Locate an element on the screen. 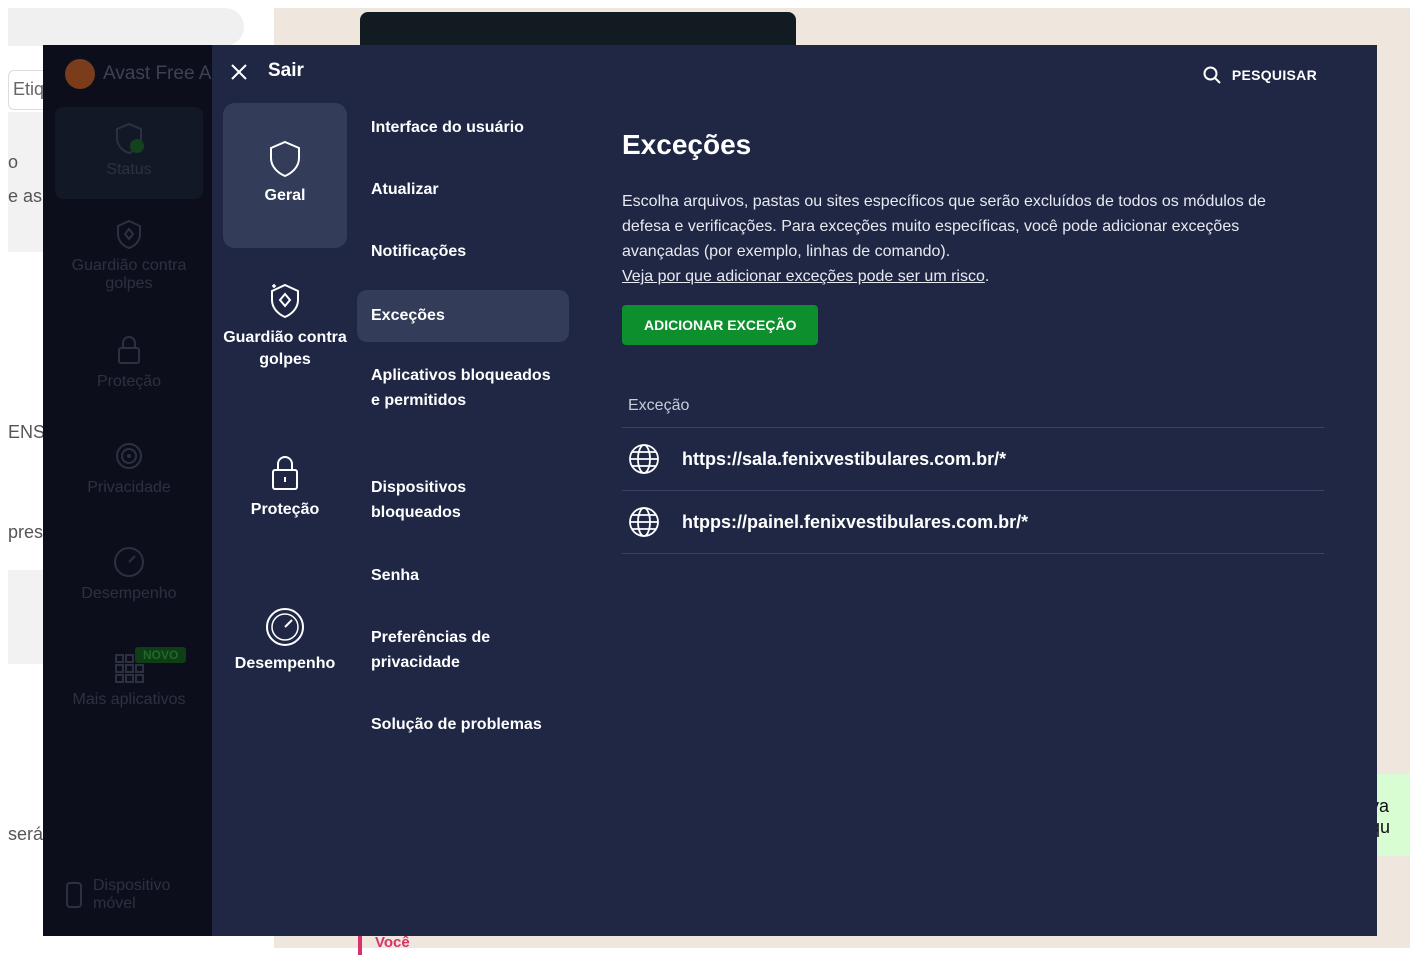 The image size is (1413, 955). sidebar-item-protection: Proteção is located at coordinates (129, 362).